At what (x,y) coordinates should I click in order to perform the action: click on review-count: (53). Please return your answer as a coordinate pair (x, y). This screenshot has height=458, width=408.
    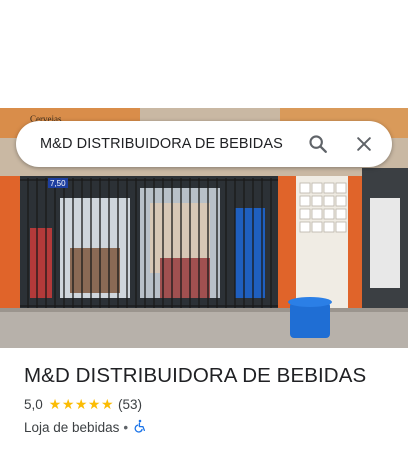
    Looking at the image, I should click on (130, 404).